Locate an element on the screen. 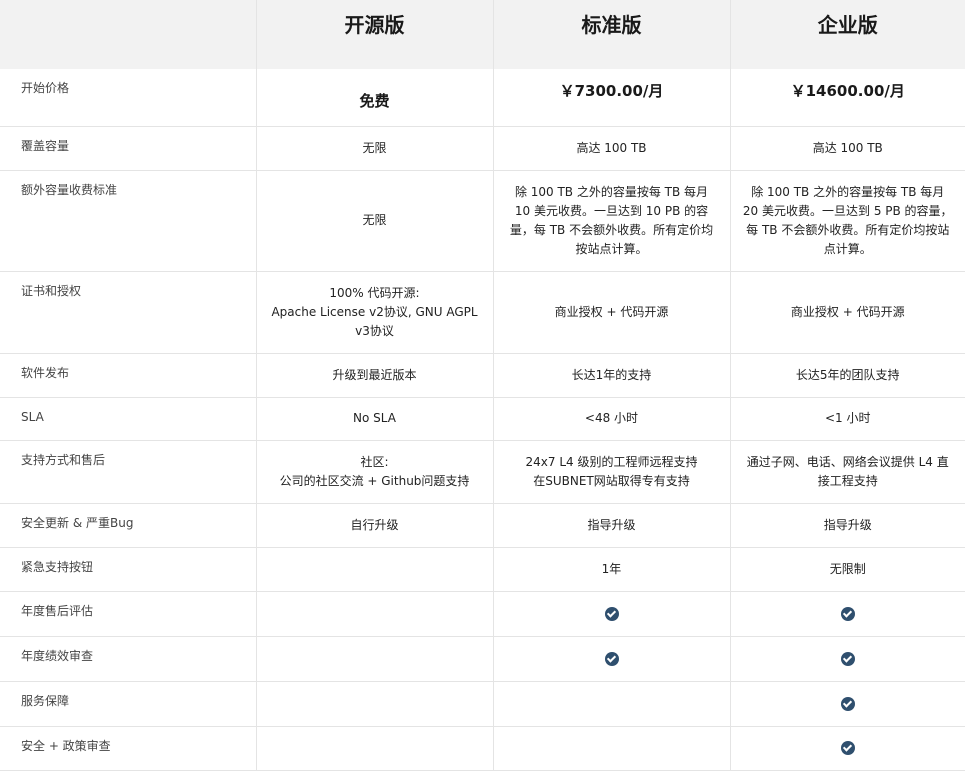 This screenshot has height=771, width=965. table-row-security-updates: 安全更新 & 严重Bug 自行升级 指导升级 指导升级 is located at coordinates (482, 525).